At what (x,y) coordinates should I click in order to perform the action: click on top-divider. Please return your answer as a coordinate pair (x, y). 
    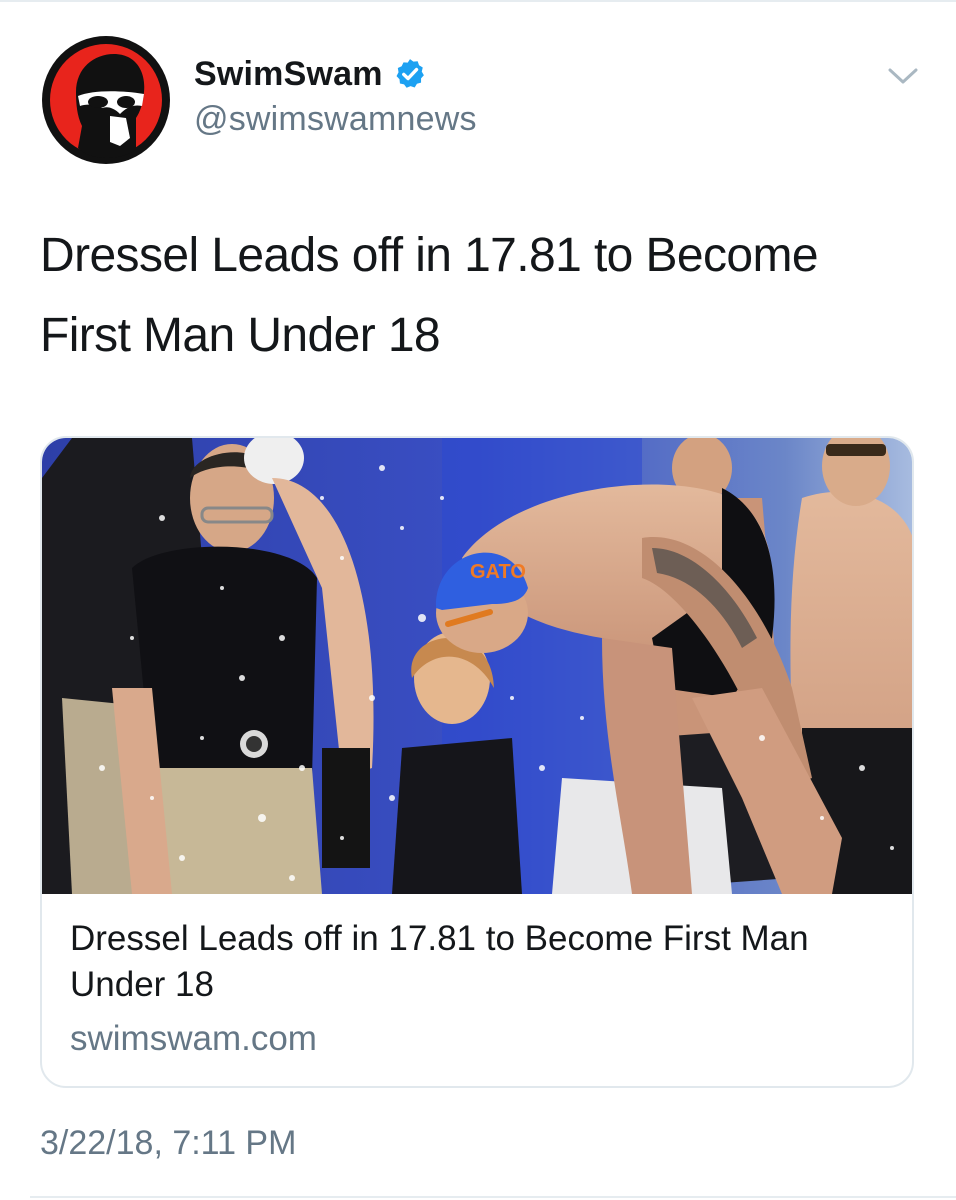
    Looking at the image, I should click on (478, 1).